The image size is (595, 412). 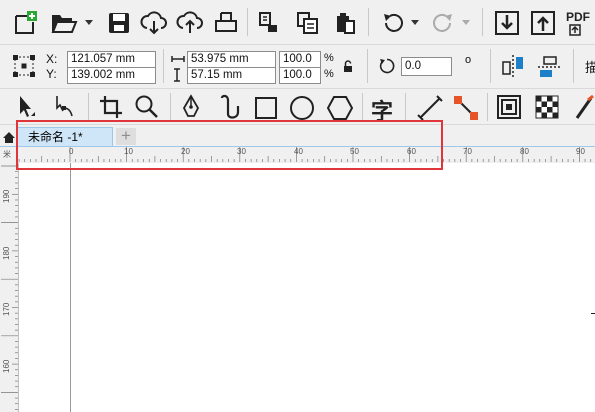 What do you see at coordinates (329, 58) in the screenshot?
I see `percent-x-label: %` at bounding box center [329, 58].